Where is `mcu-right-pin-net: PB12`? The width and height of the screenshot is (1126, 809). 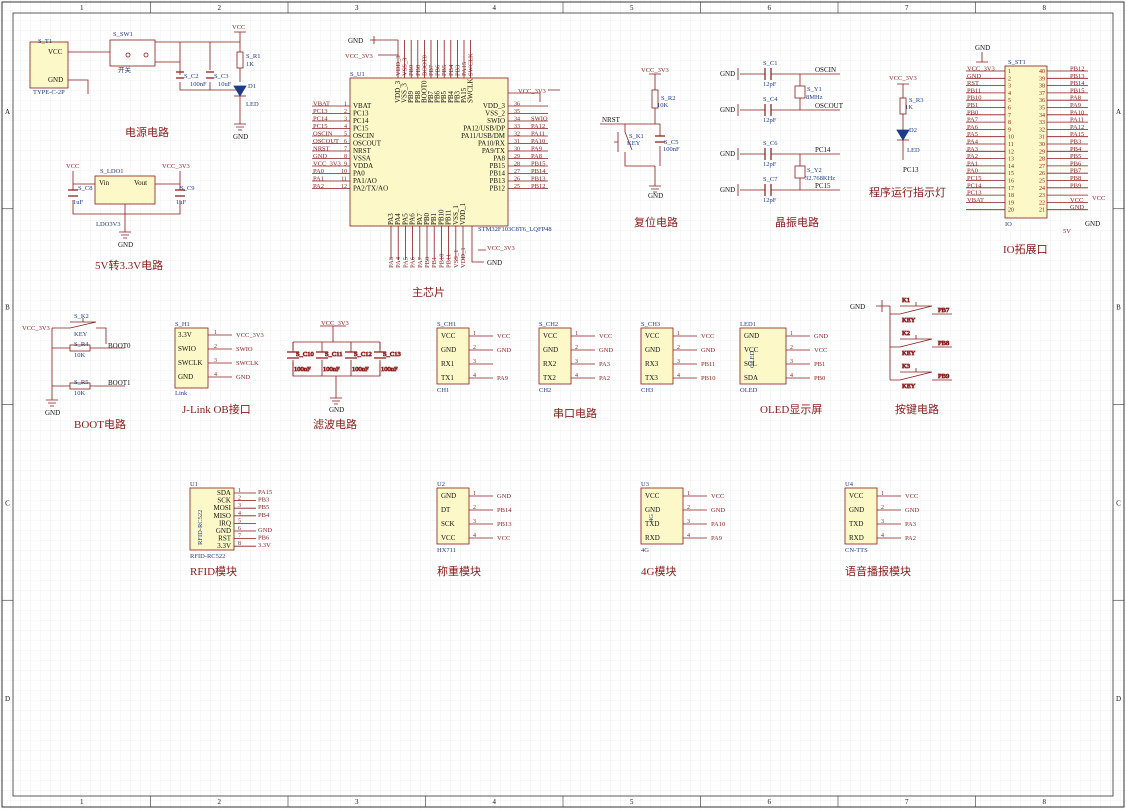
mcu-right-pin-net: PB12 is located at coordinates (538, 186).